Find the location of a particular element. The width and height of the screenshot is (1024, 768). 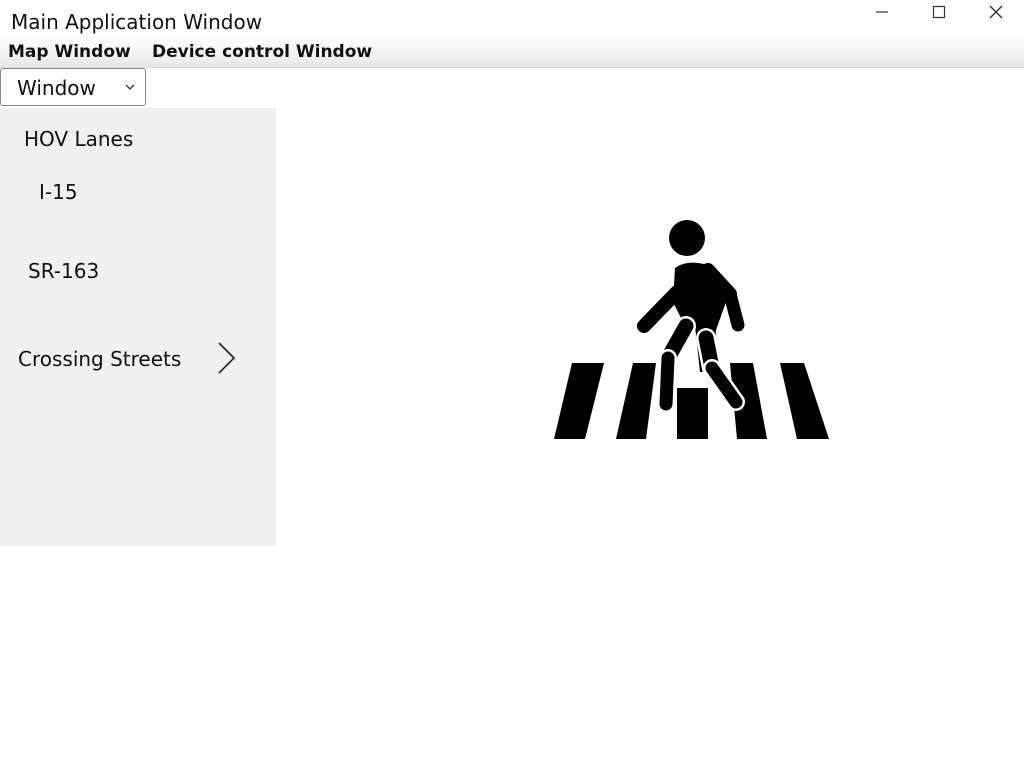

window-title: Main Application Window is located at coordinates (137, 22).